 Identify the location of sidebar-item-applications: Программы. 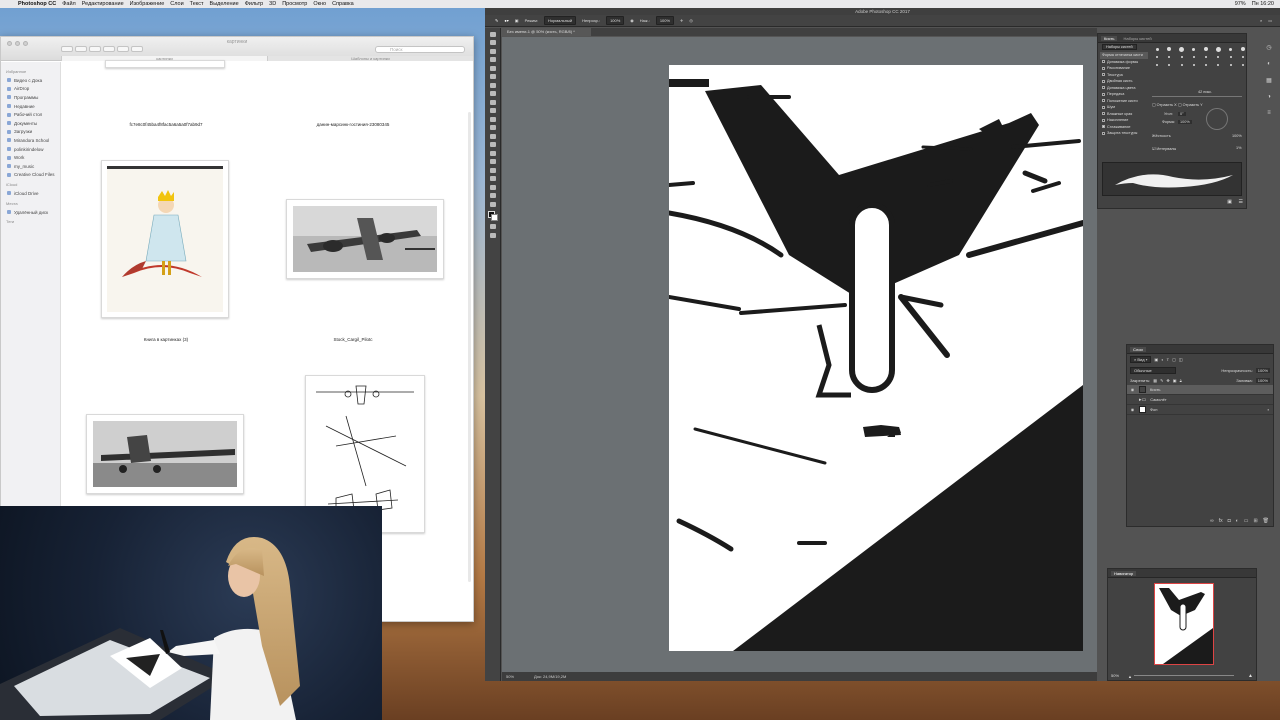
(30, 97).